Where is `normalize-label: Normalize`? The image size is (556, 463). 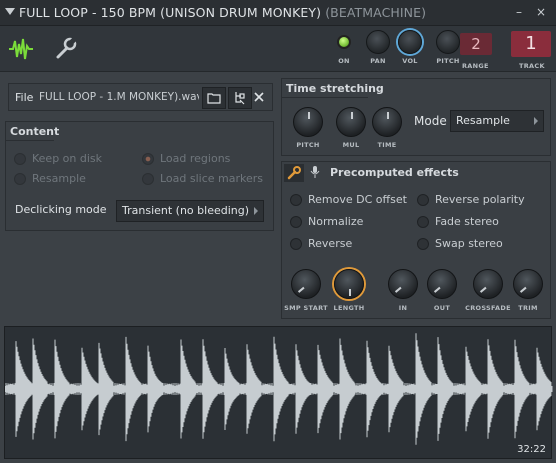
normalize-label: Normalize is located at coordinates (336, 221).